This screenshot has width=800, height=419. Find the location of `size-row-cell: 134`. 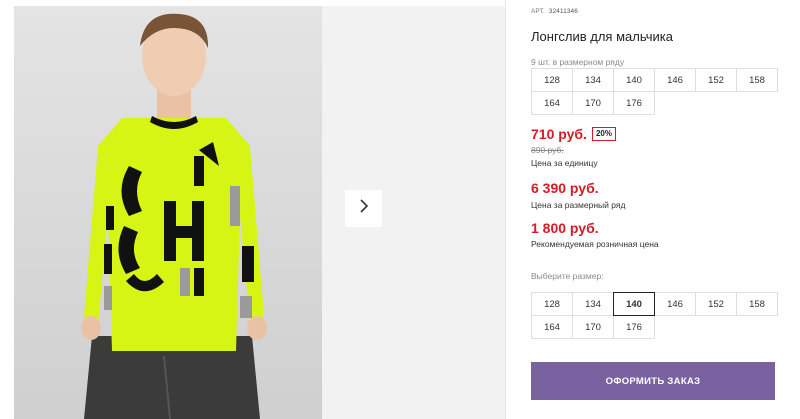

size-row-cell: 134 is located at coordinates (593, 80).